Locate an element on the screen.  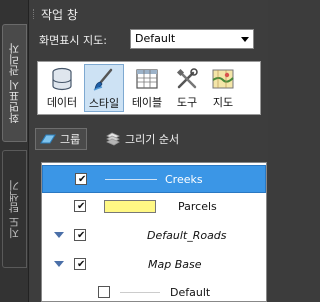
toolbar-tools-button: 도구 is located at coordinates (187, 88).